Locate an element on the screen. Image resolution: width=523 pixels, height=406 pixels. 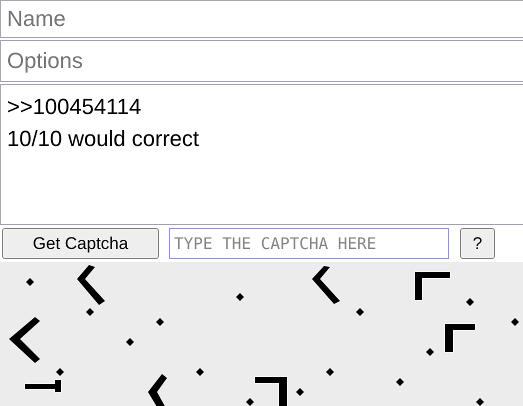
options-field: Options is located at coordinates (261, 61).